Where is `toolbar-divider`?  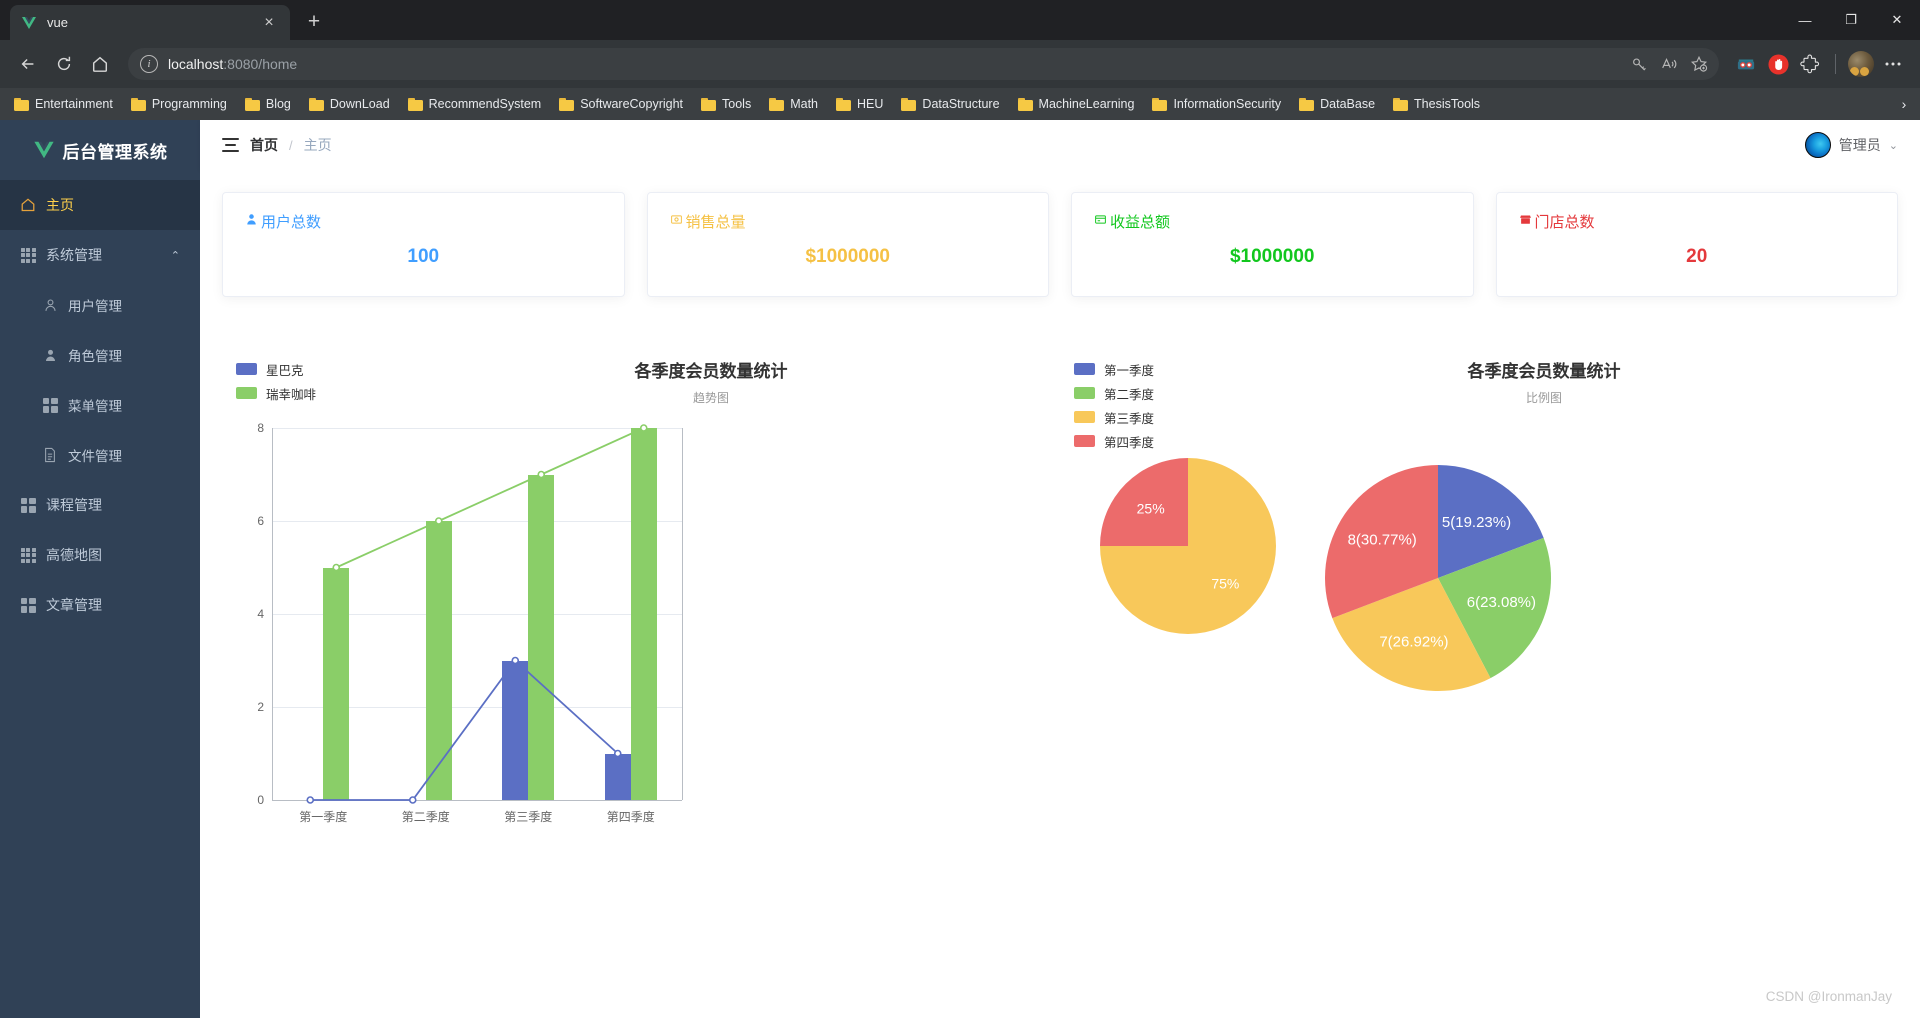 toolbar-divider is located at coordinates (1835, 64).